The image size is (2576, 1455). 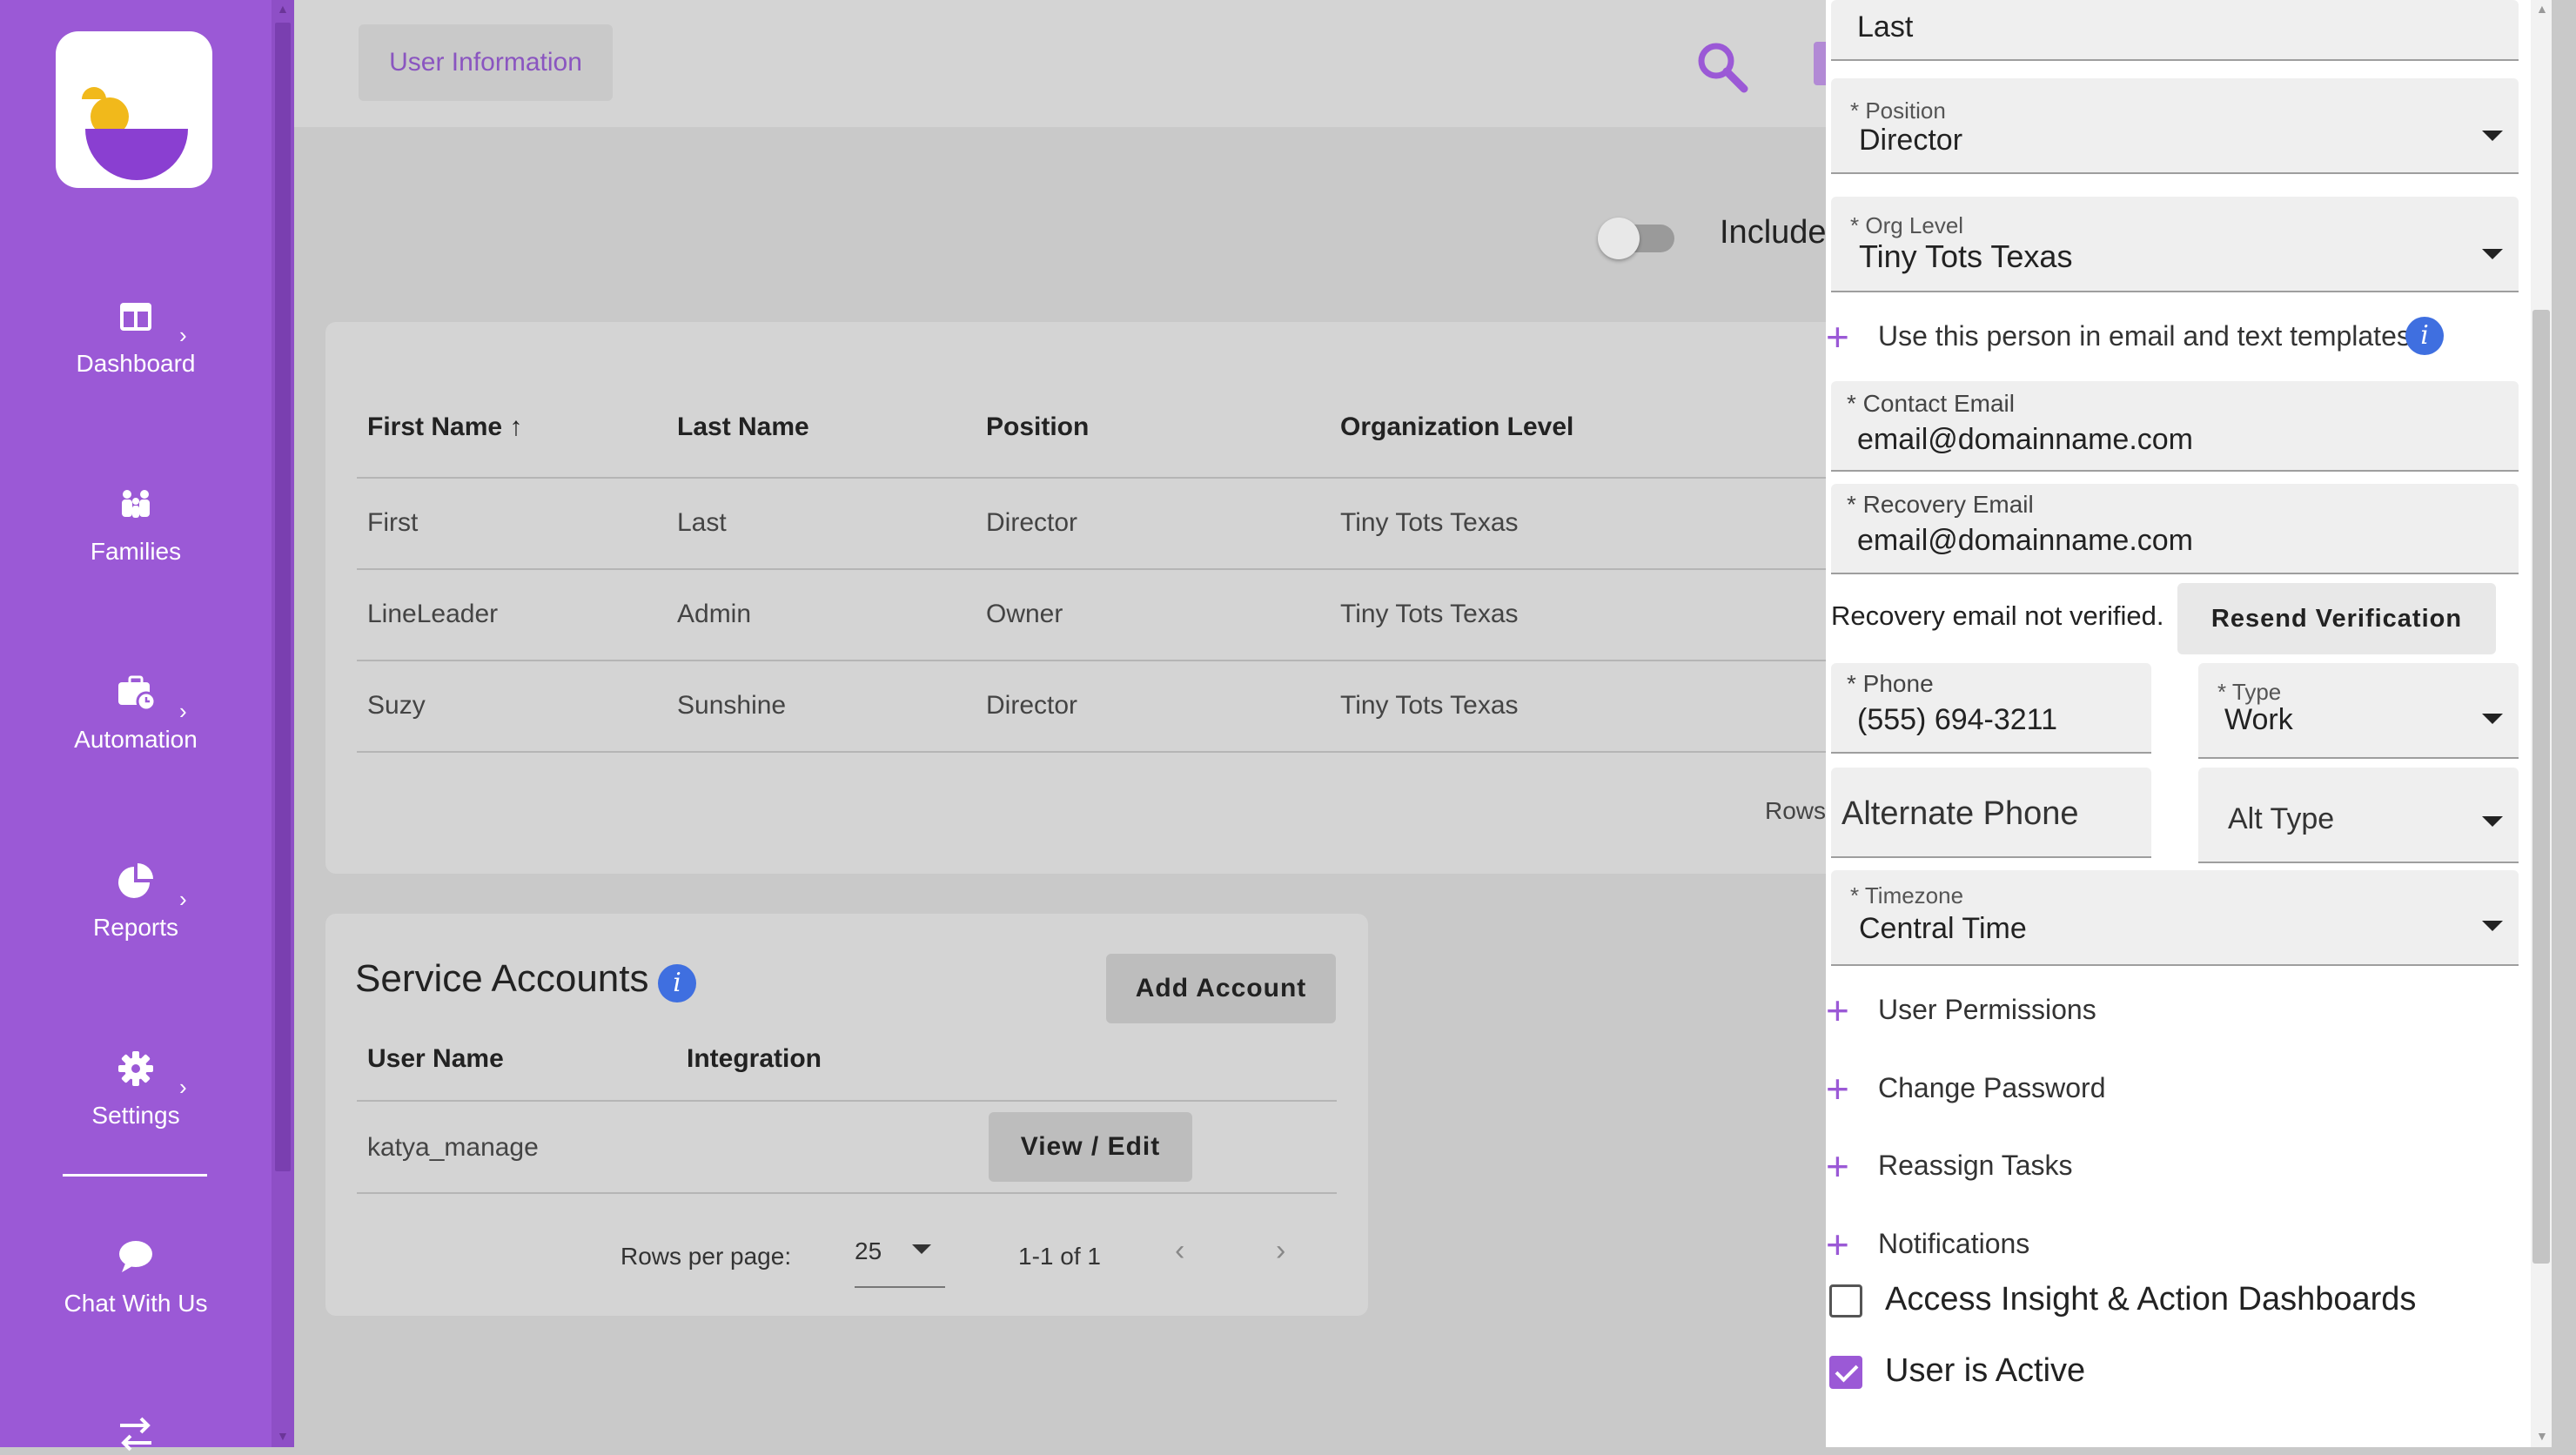 I want to click on next-page-icon: ›, so click(x=1280, y=1251).